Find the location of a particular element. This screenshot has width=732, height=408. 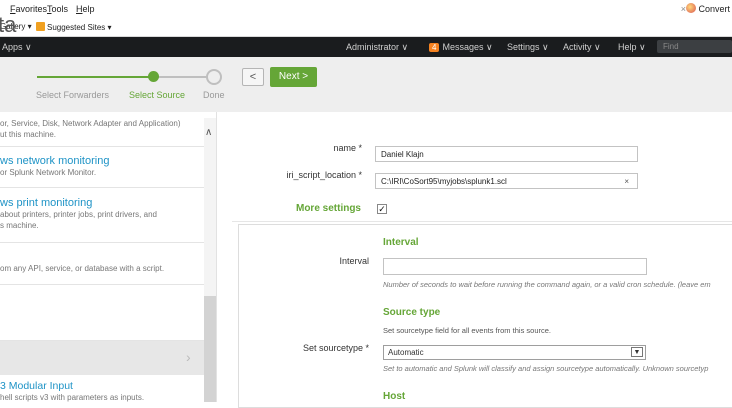

interval-section-title: Interval is located at coordinates (401, 242).